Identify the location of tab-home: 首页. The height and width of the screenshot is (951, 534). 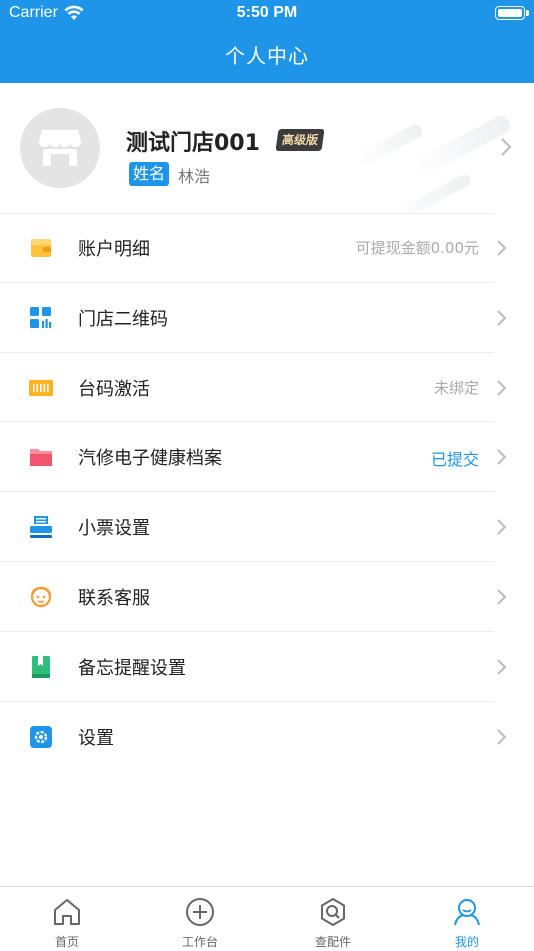
(67, 919).